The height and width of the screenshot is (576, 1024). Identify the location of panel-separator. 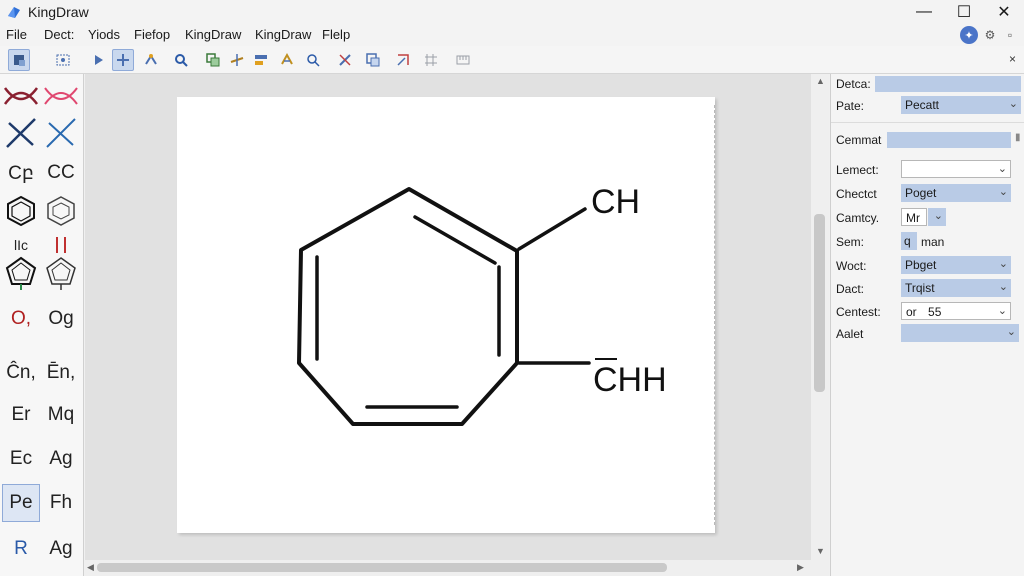
(927, 122).